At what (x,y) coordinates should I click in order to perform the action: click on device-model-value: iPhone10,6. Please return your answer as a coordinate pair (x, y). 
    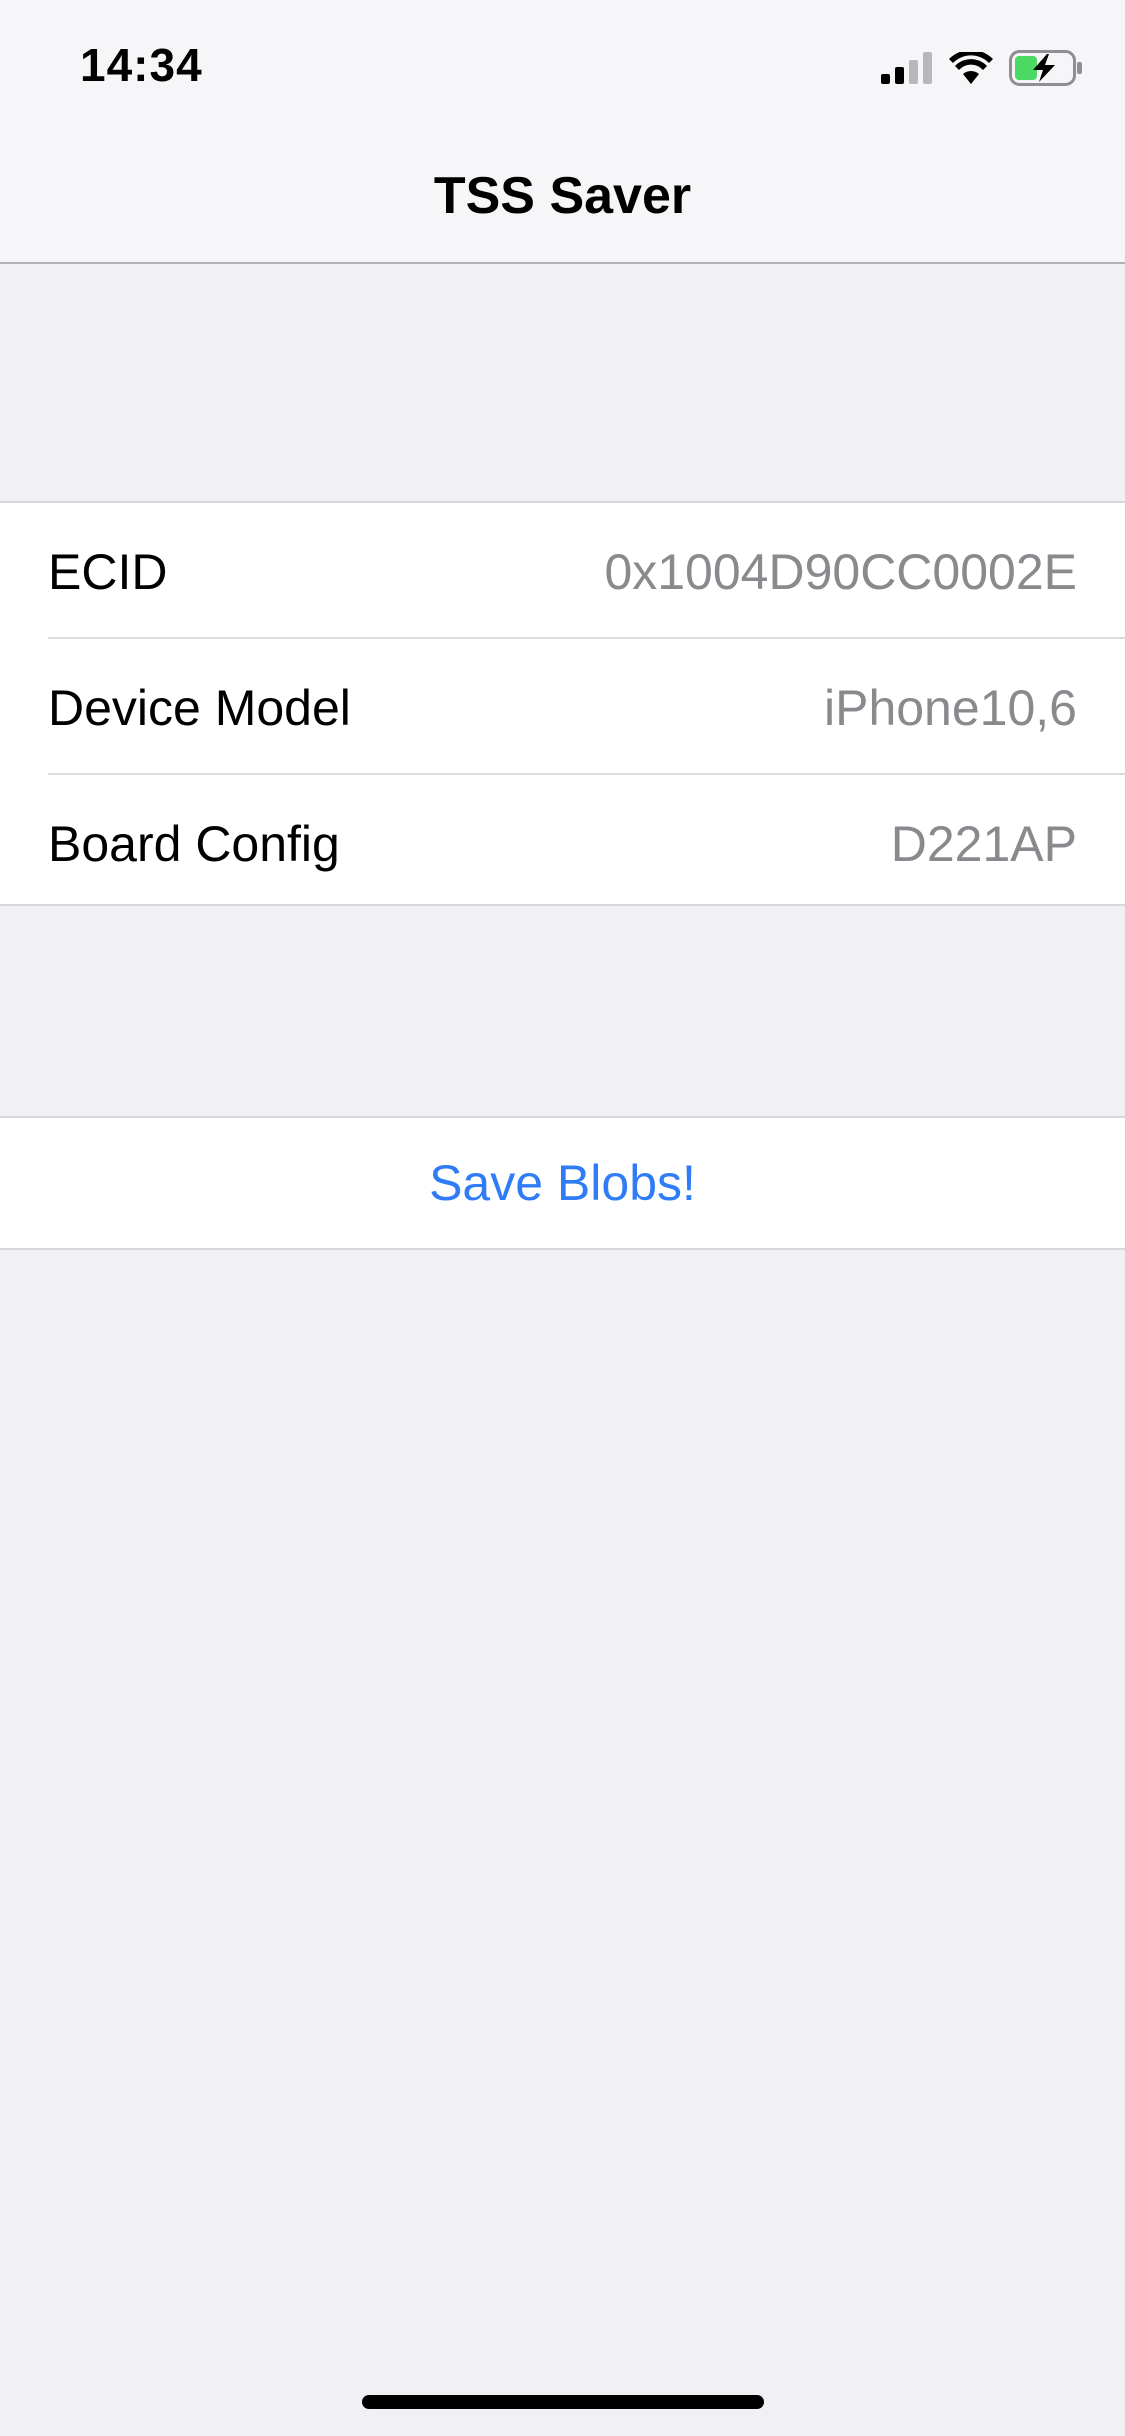
    Looking at the image, I should click on (950, 708).